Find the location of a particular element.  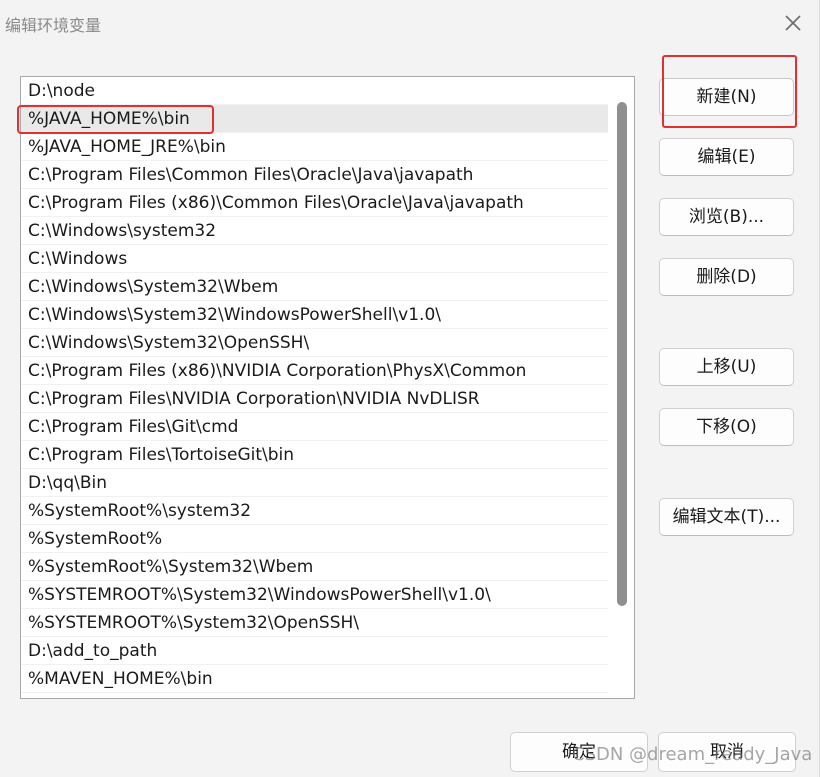

list-item: C:\Program Files\Git\cmd is located at coordinates (314, 427).